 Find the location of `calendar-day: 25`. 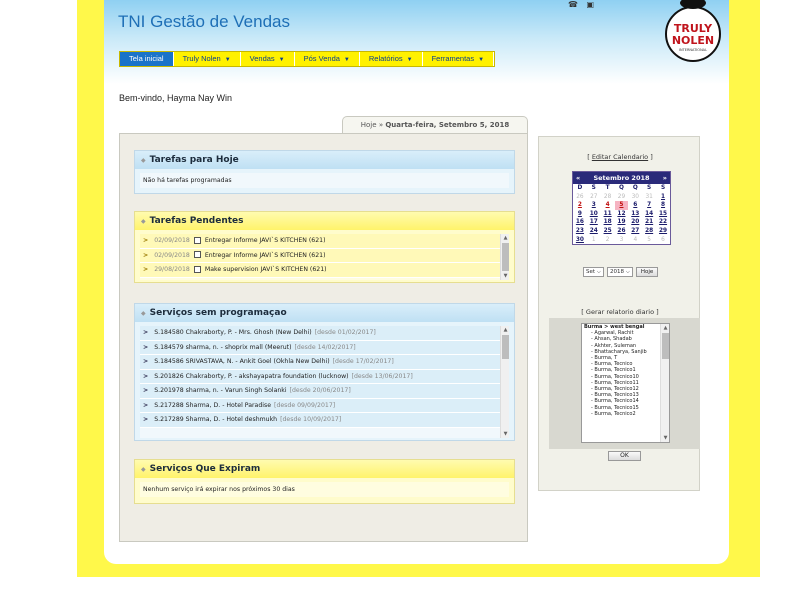

calendar-day: 25 is located at coordinates (608, 231).